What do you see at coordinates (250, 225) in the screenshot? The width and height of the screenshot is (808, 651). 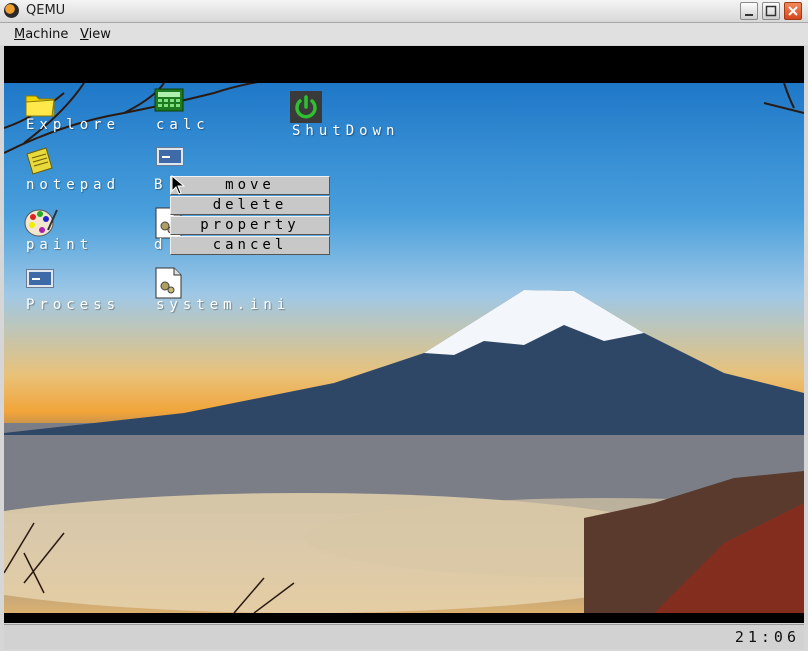 I see `context-menu-property: property` at bounding box center [250, 225].